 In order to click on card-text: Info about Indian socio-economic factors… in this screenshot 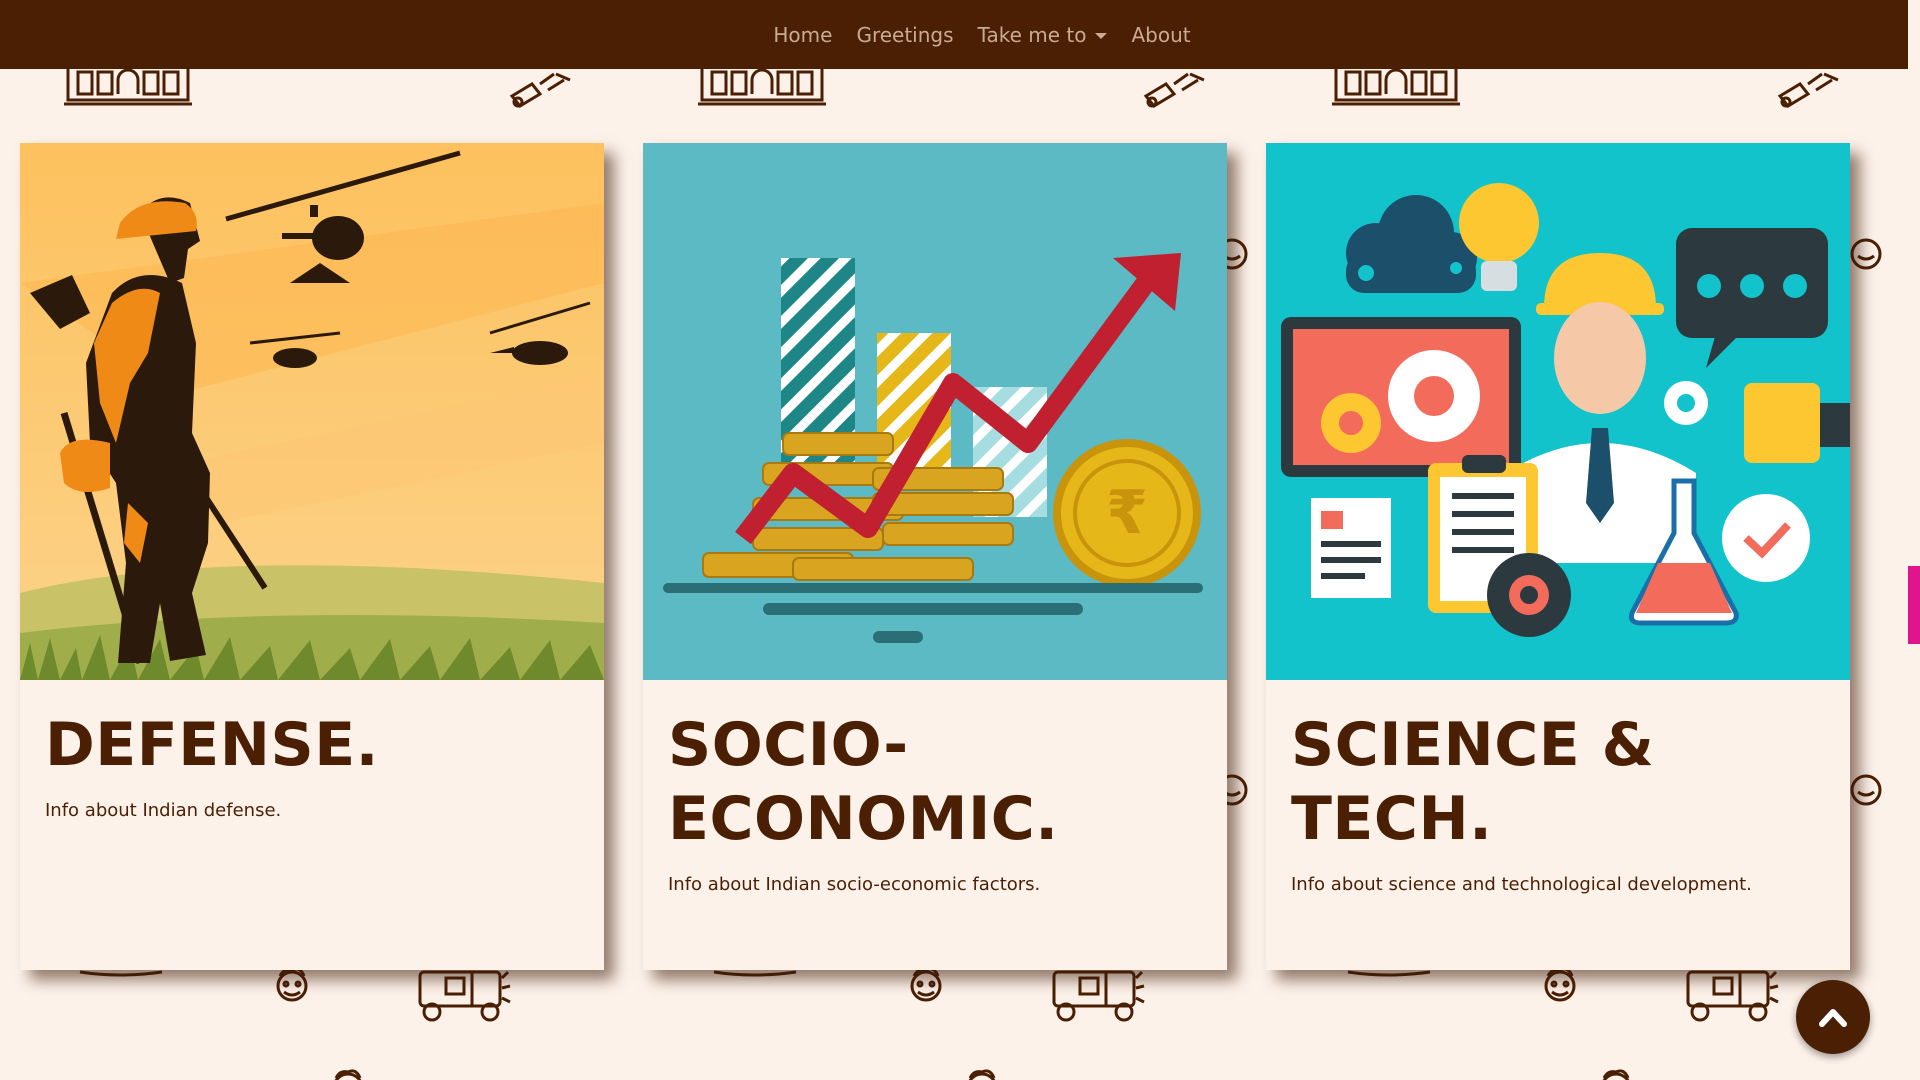, I will do `click(854, 884)`.